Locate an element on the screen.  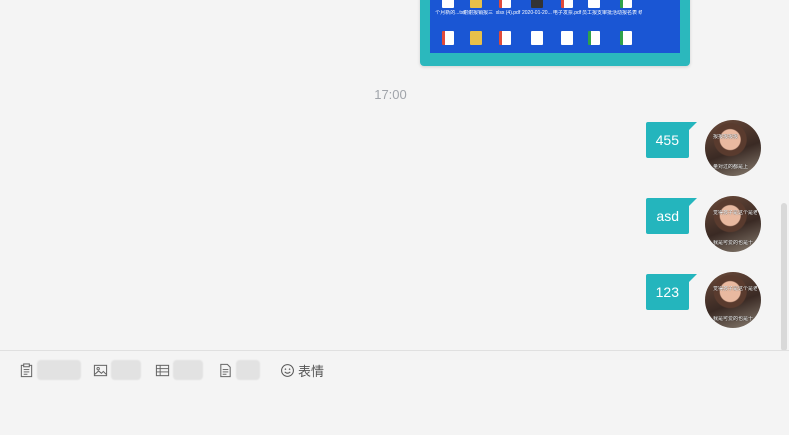
video-icon is located at coordinates (537, 4).